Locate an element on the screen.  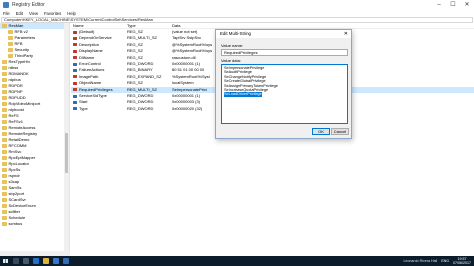
edge-icon is located at coordinates (35, 261).